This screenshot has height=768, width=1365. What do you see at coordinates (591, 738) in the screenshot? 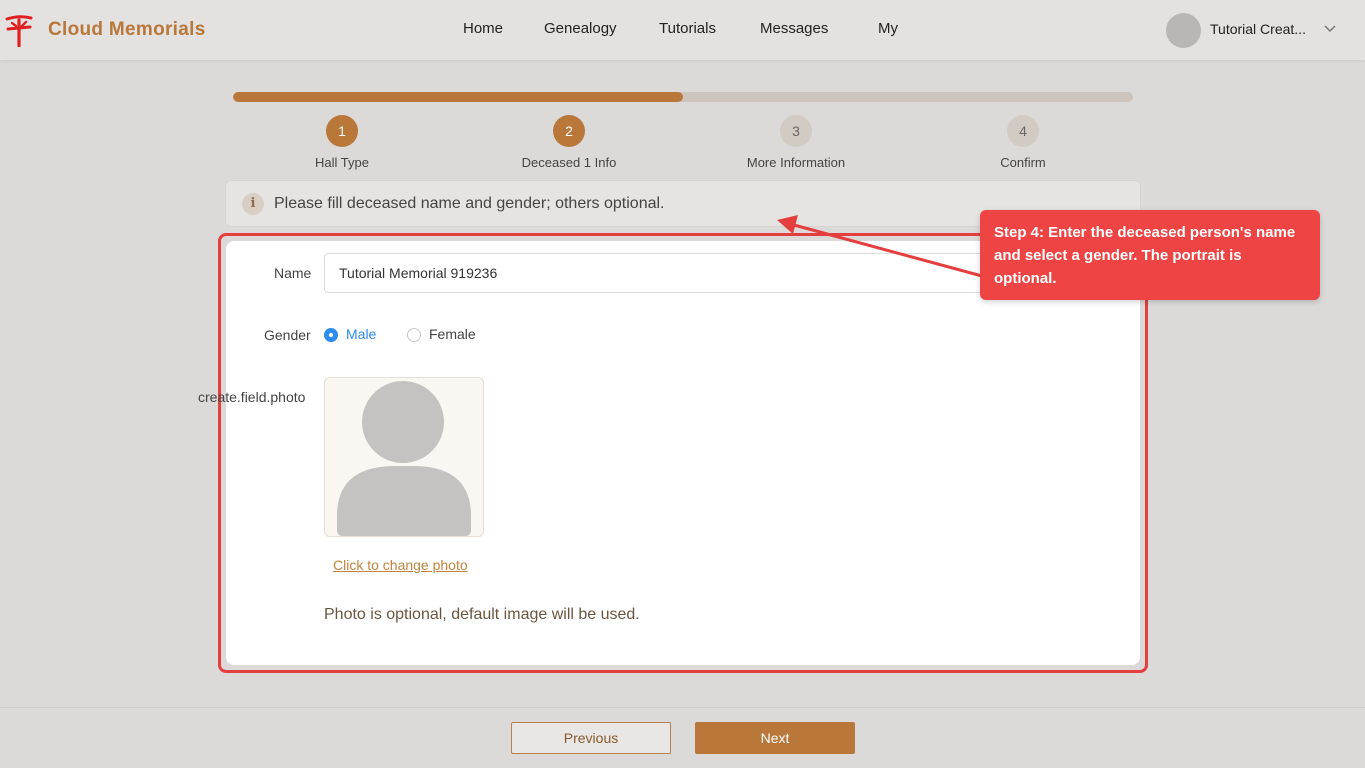
I see `previous-button: Previous` at bounding box center [591, 738].